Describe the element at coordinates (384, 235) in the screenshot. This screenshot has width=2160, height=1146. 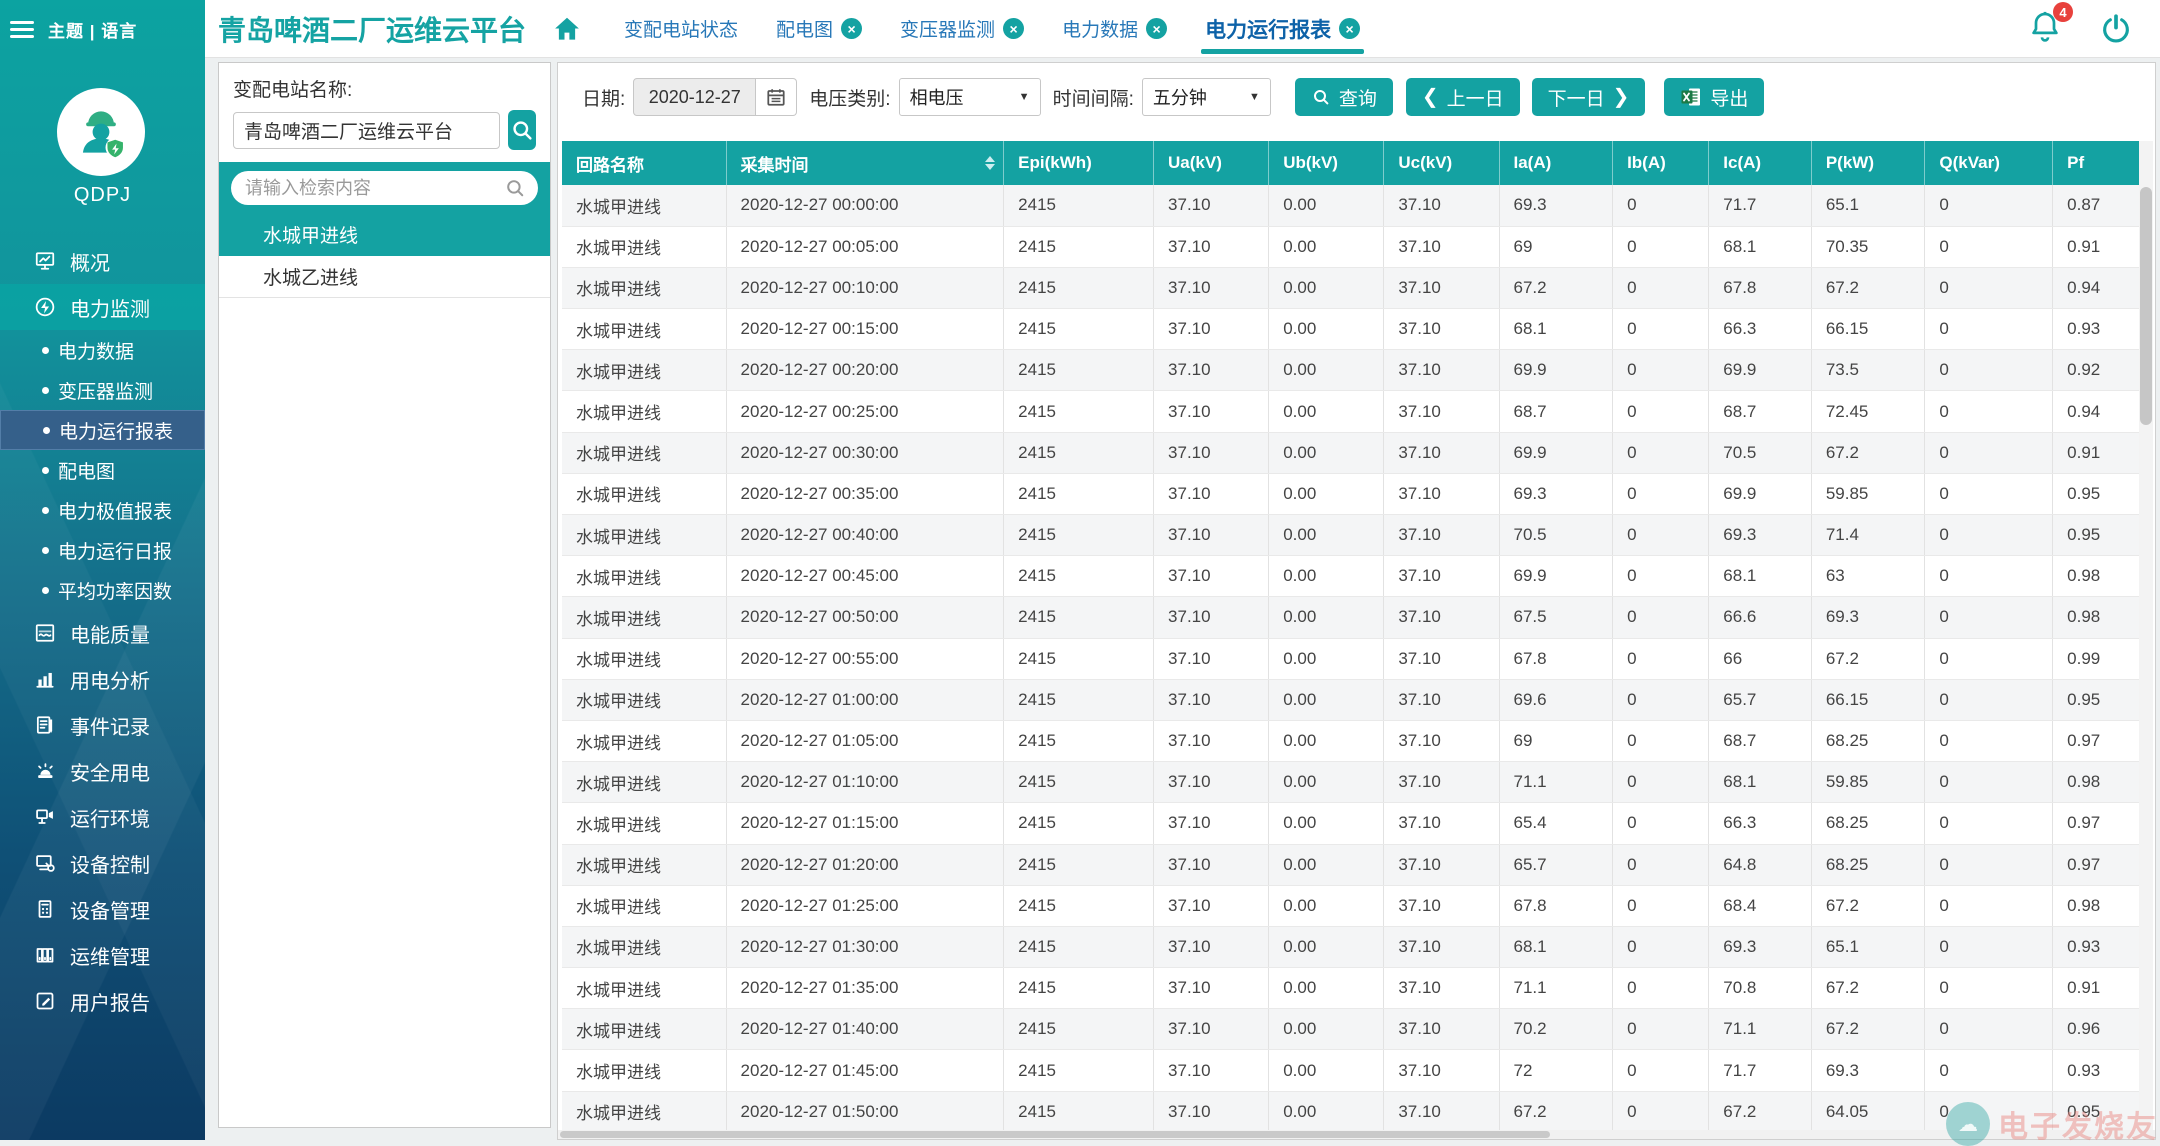
I see `circuit-item-0: 水城甲进线` at that location.